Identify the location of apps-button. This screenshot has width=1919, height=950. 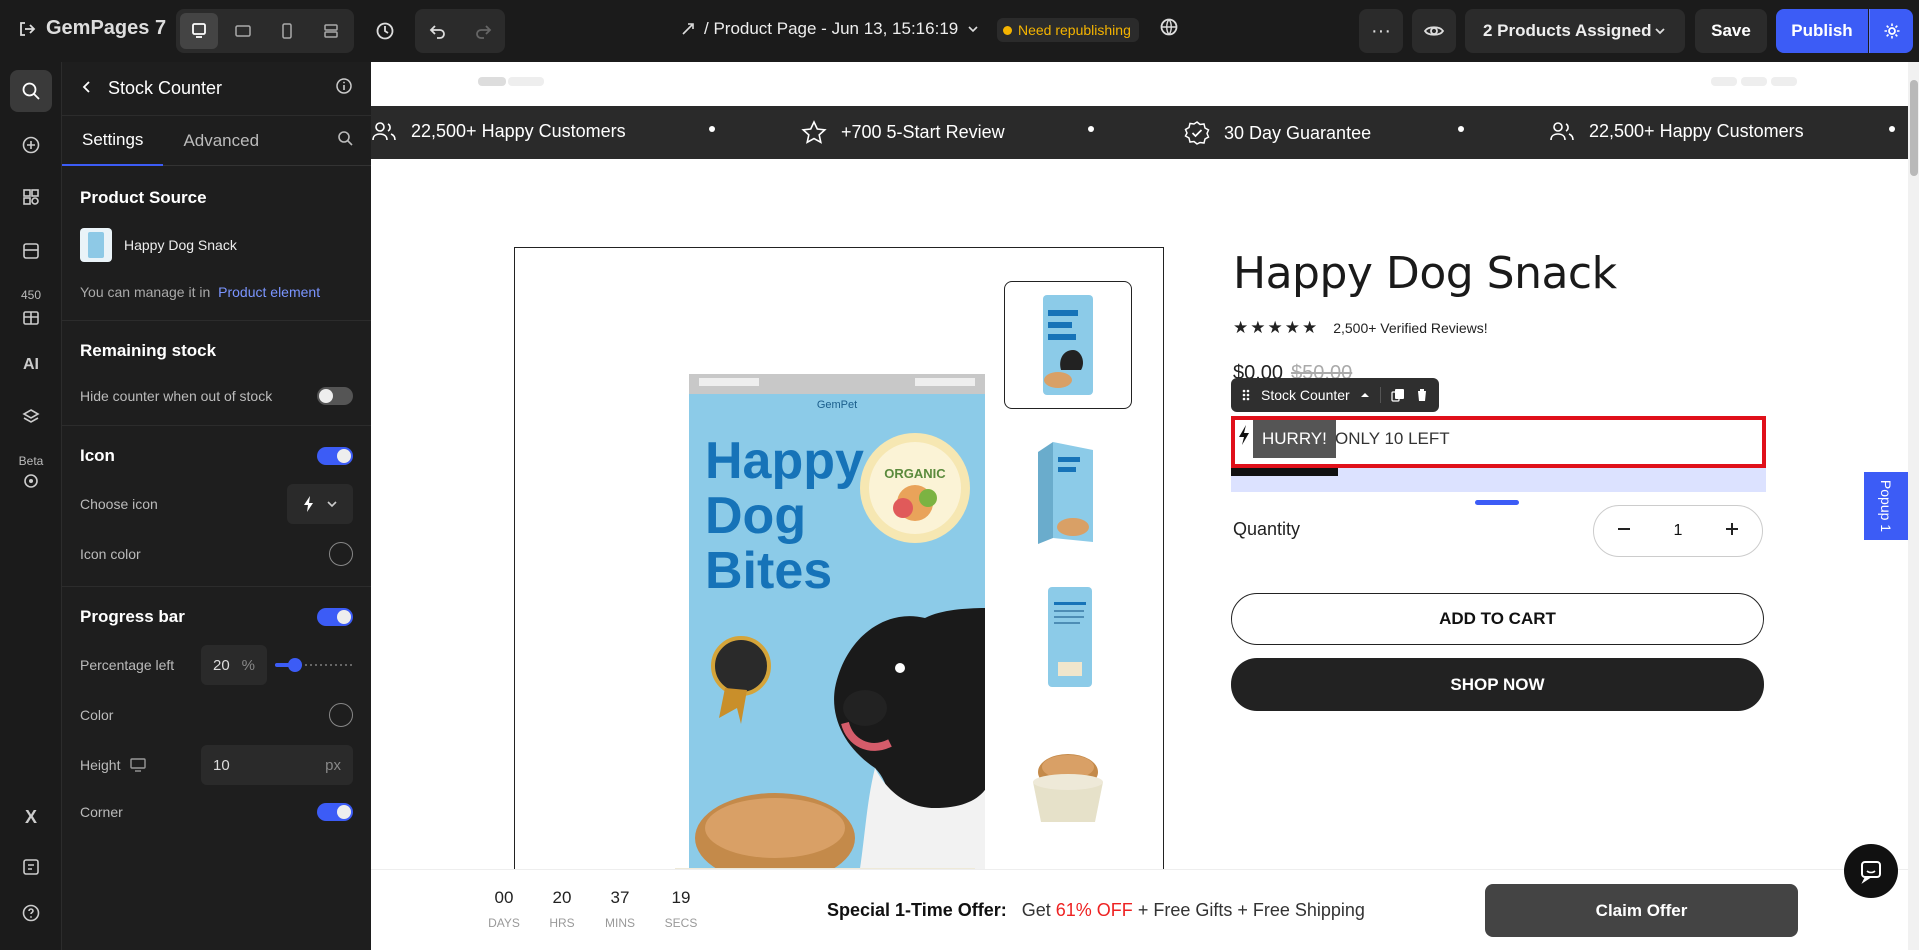
(31, 317).